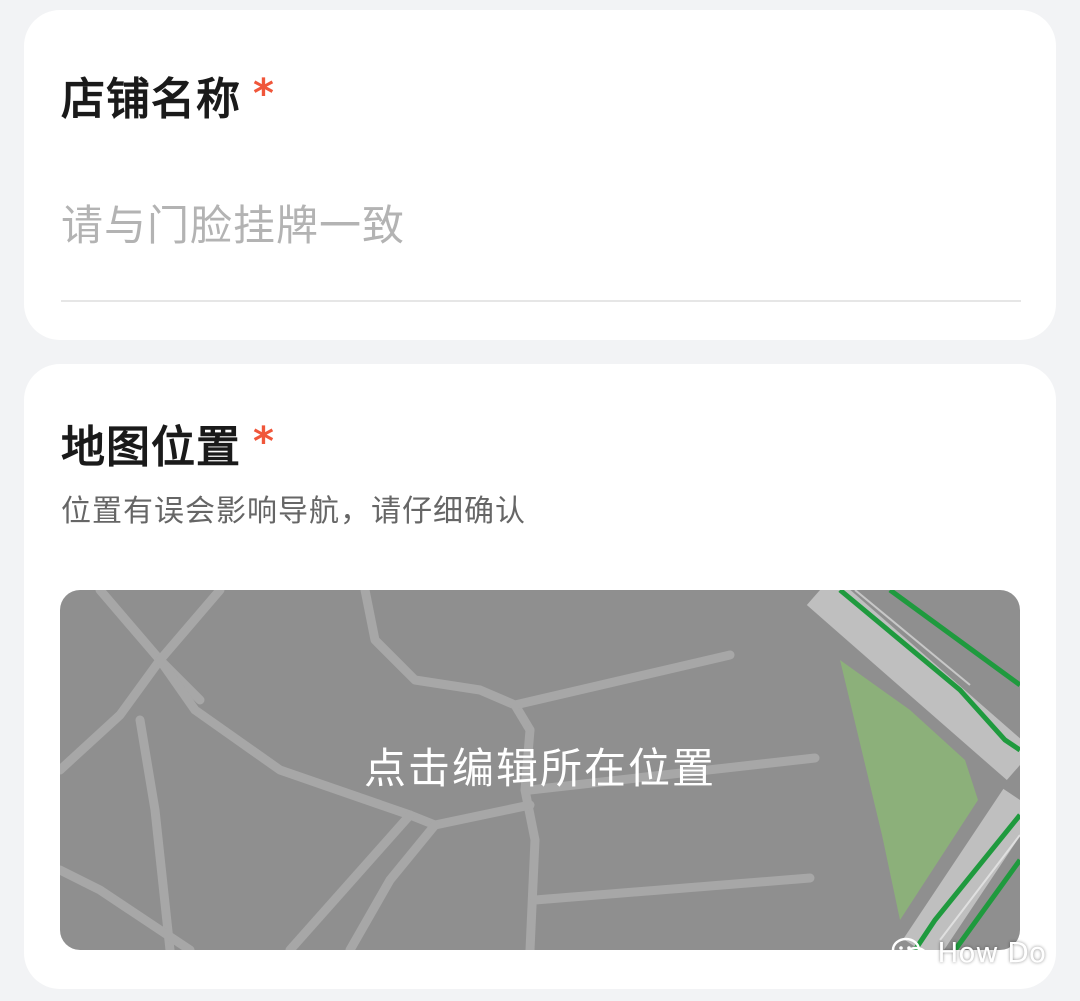 This screenshot has height=1001, width=1080. I want to click on shop-name-title-row: 店铺名称 *, so click(167, 100).